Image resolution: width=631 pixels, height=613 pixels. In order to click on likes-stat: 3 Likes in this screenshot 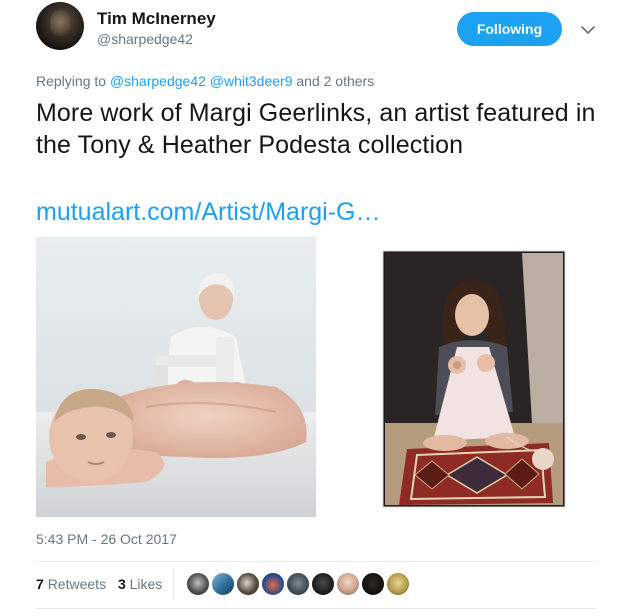, I will do `click(140, 584)`.